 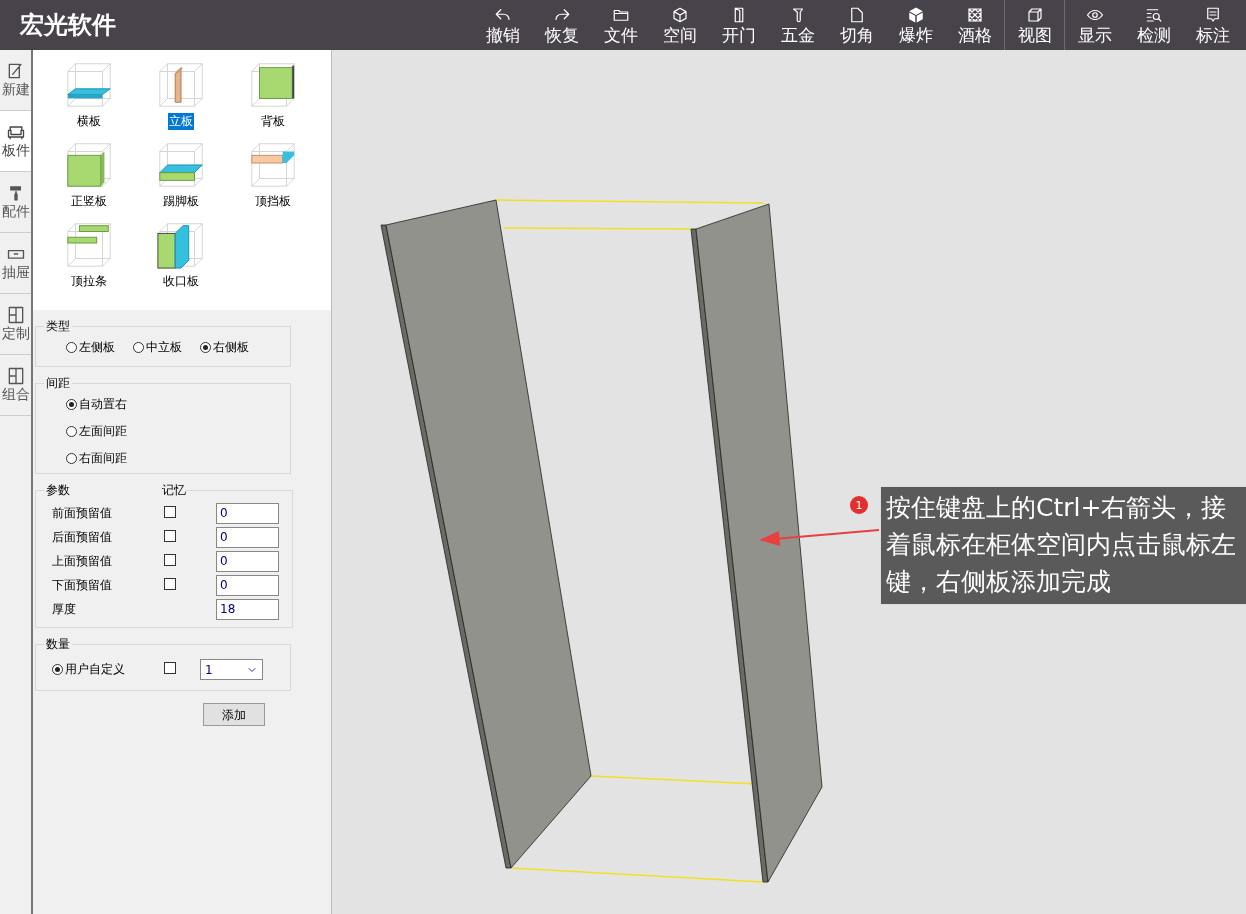 I want to click on radio-option: 自动置右, so click(x=175, y=404).